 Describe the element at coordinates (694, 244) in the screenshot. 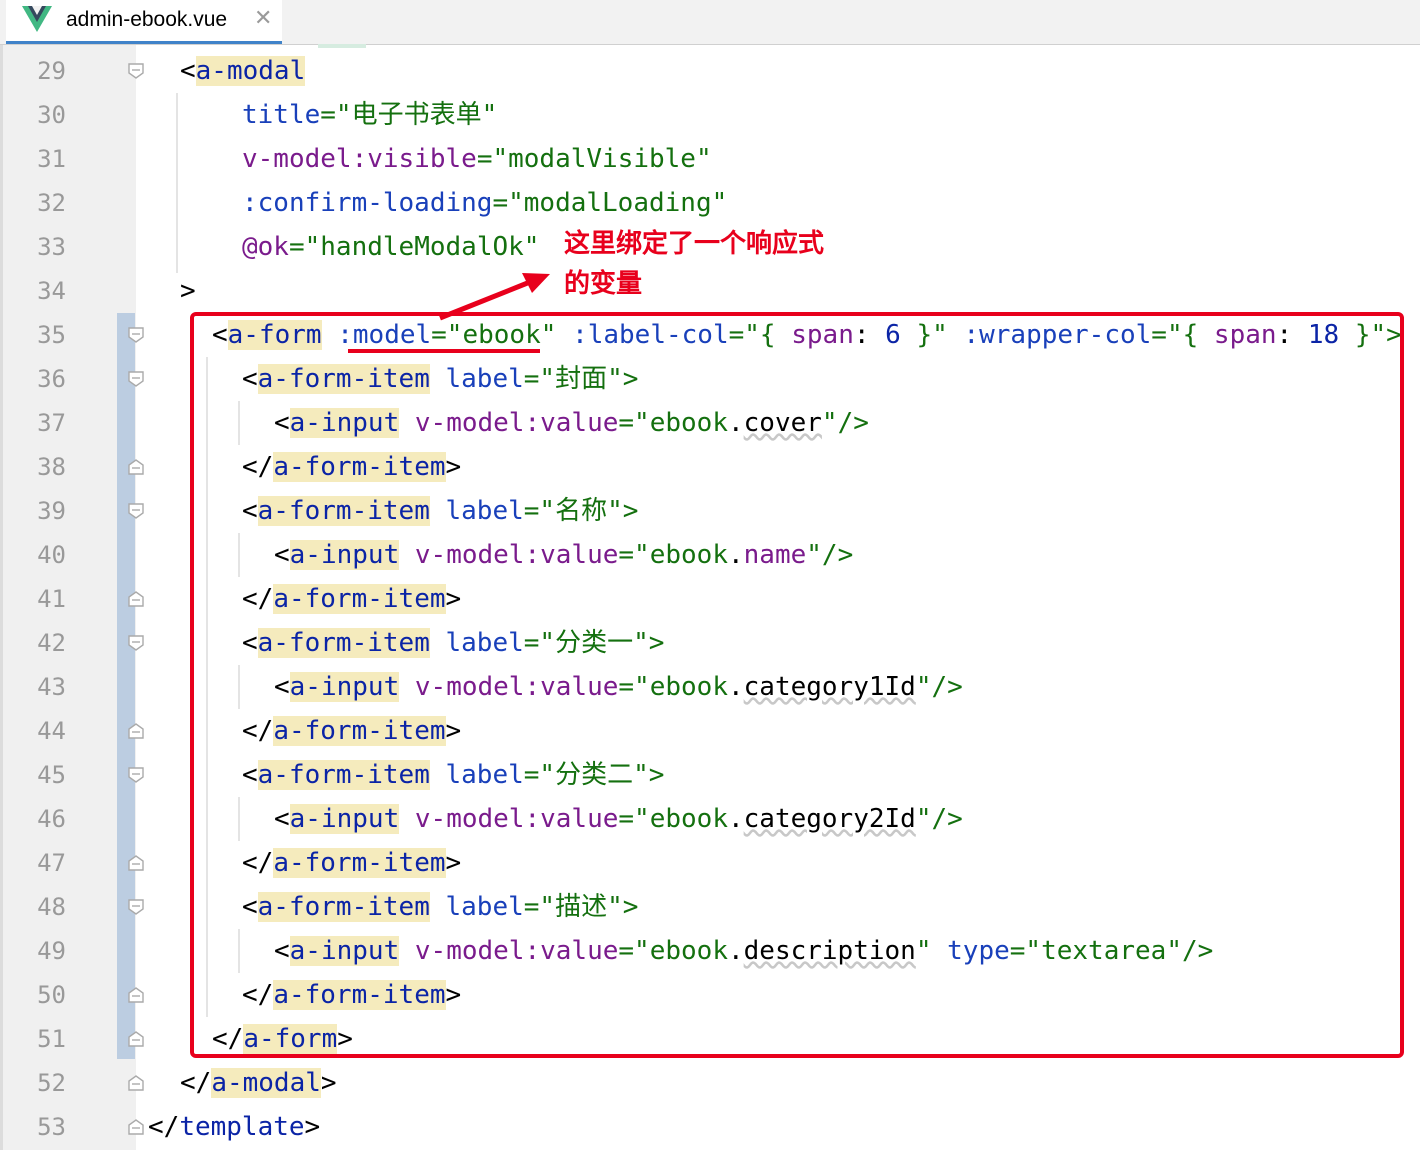

I see `annotation-line-1: 这里绑定了一个响应式` at that location.